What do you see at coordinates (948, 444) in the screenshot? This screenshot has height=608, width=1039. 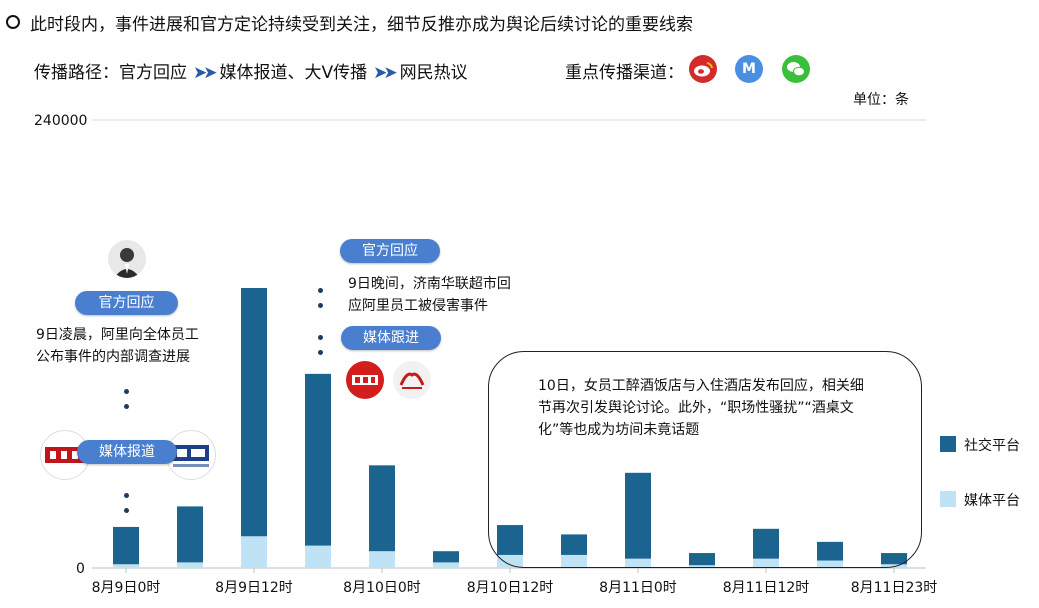 I see `legend-swatch-social` at bounding box center [948, 444].